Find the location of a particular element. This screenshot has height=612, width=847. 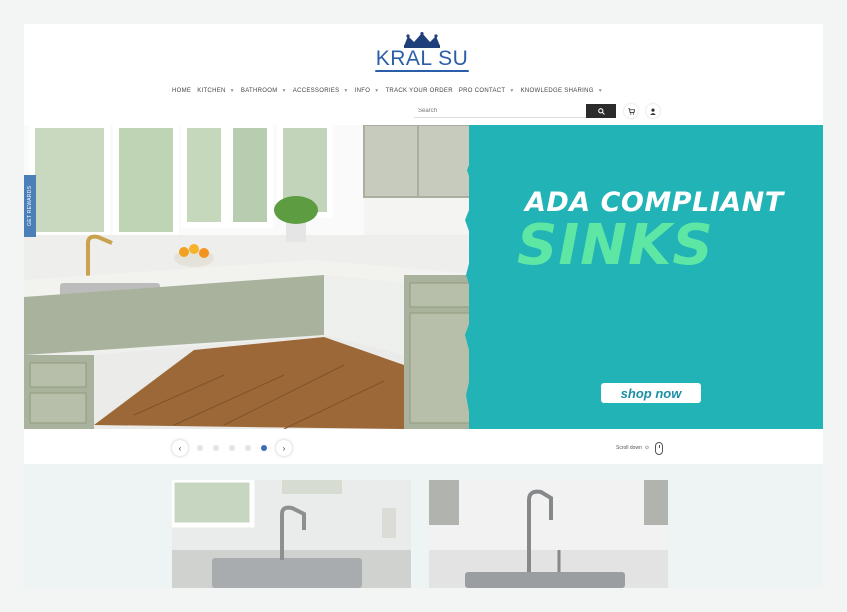

nav-item-label: HOME is located at coordinates (182, 91).